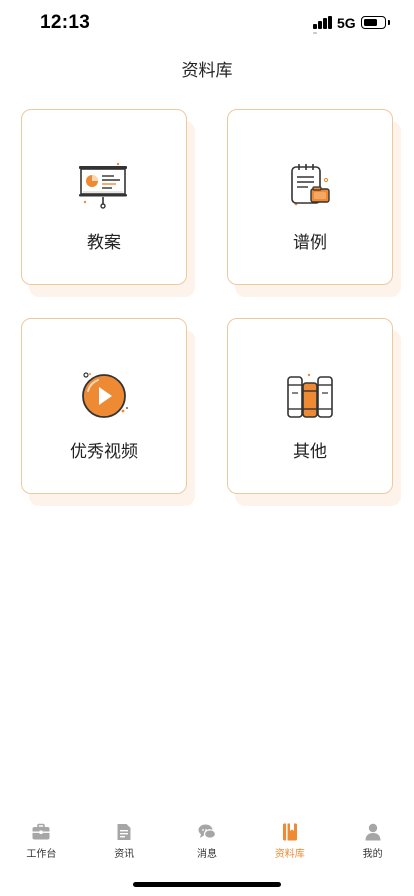  I want to click on status-time: 12:13, so click(65, 22).